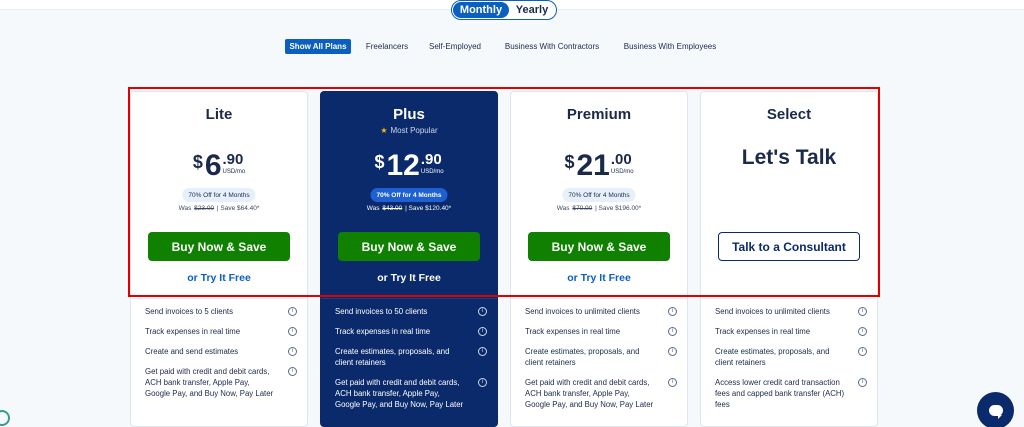 The width and height of the screenshot is (1024, 427). I want to click on talk-to-consultant-button: Talk to a Consultant, so click(789, 246).